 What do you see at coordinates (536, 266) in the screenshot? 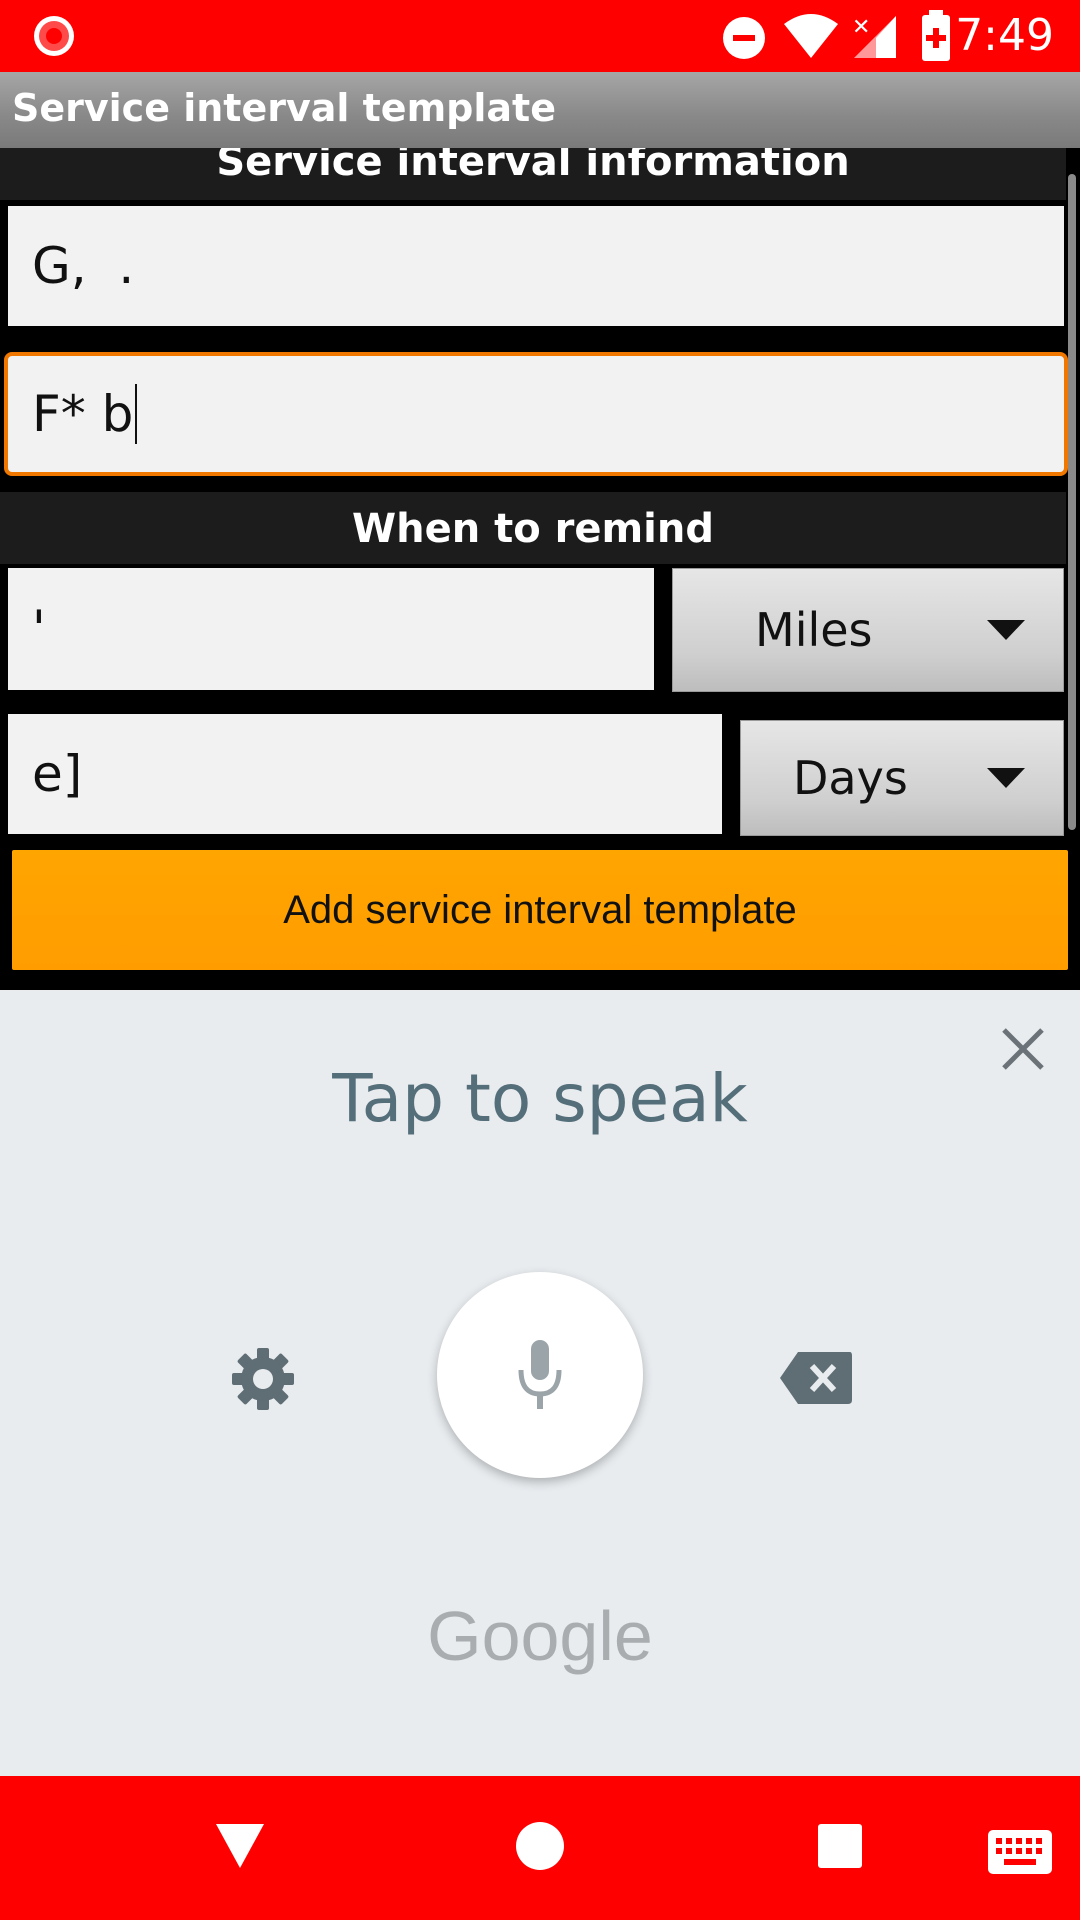
I see `interval-name-field: G, .` at bounding box center [536, 266].